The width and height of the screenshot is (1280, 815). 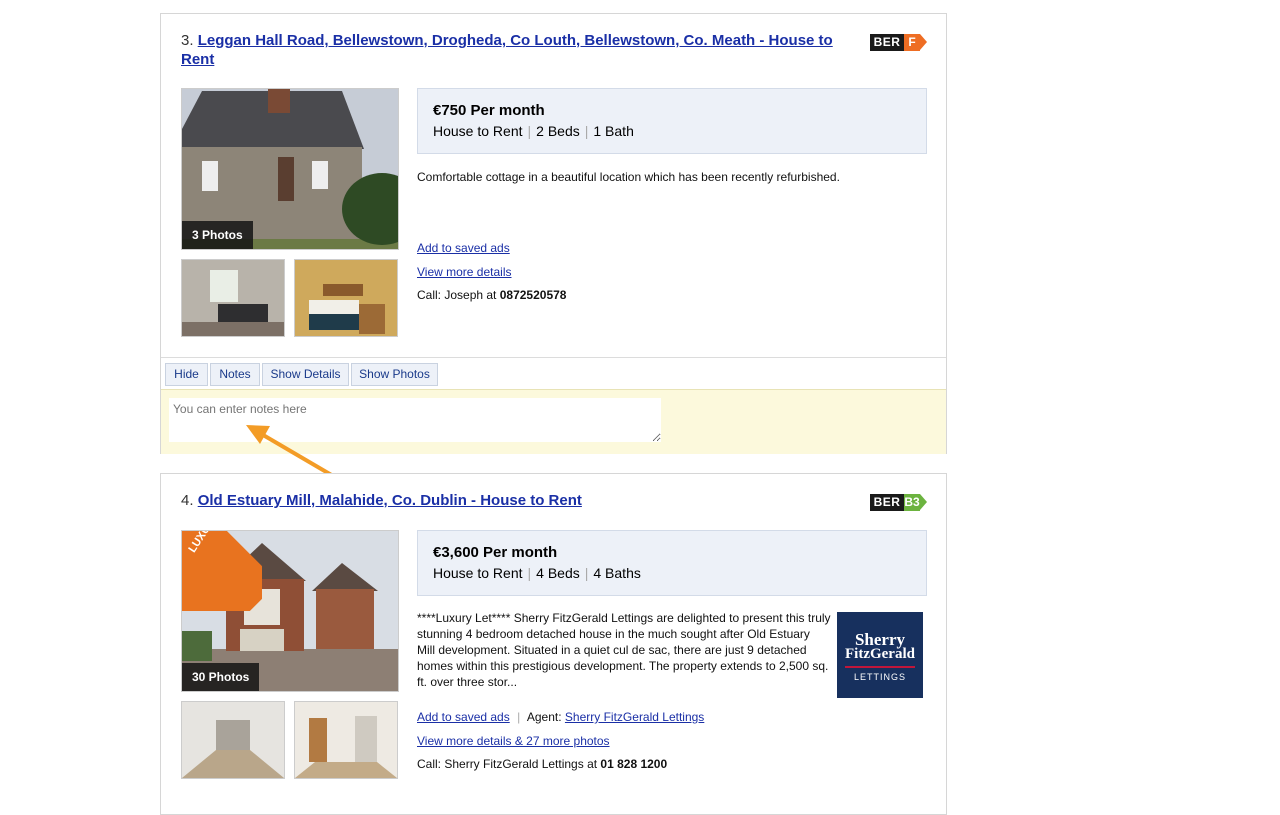 I want to click on interior-photo, so click(x=346, y=740).